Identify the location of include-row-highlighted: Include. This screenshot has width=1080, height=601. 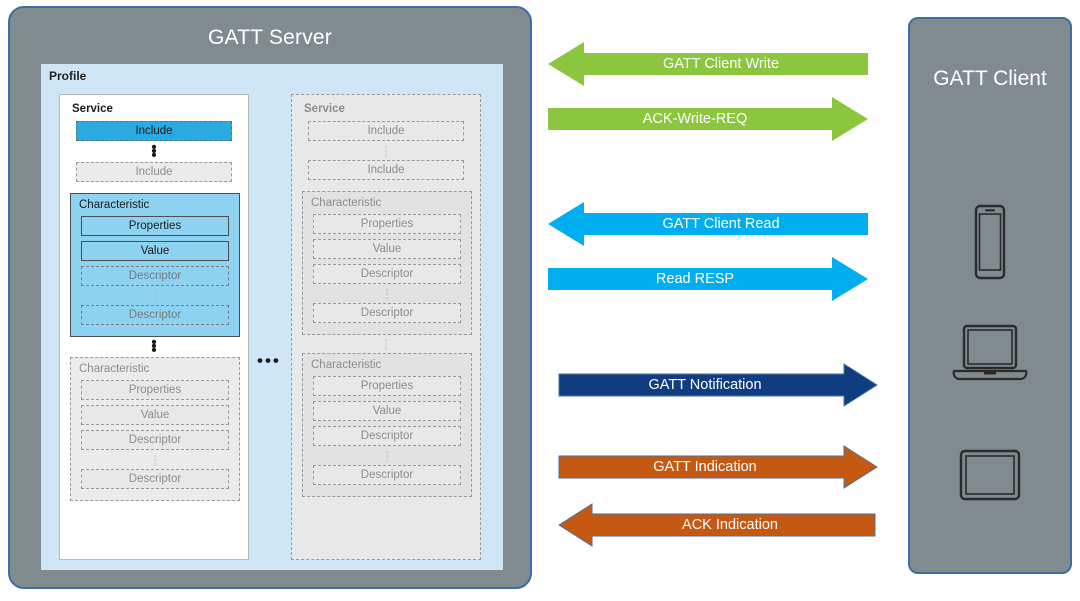
(154, 131).